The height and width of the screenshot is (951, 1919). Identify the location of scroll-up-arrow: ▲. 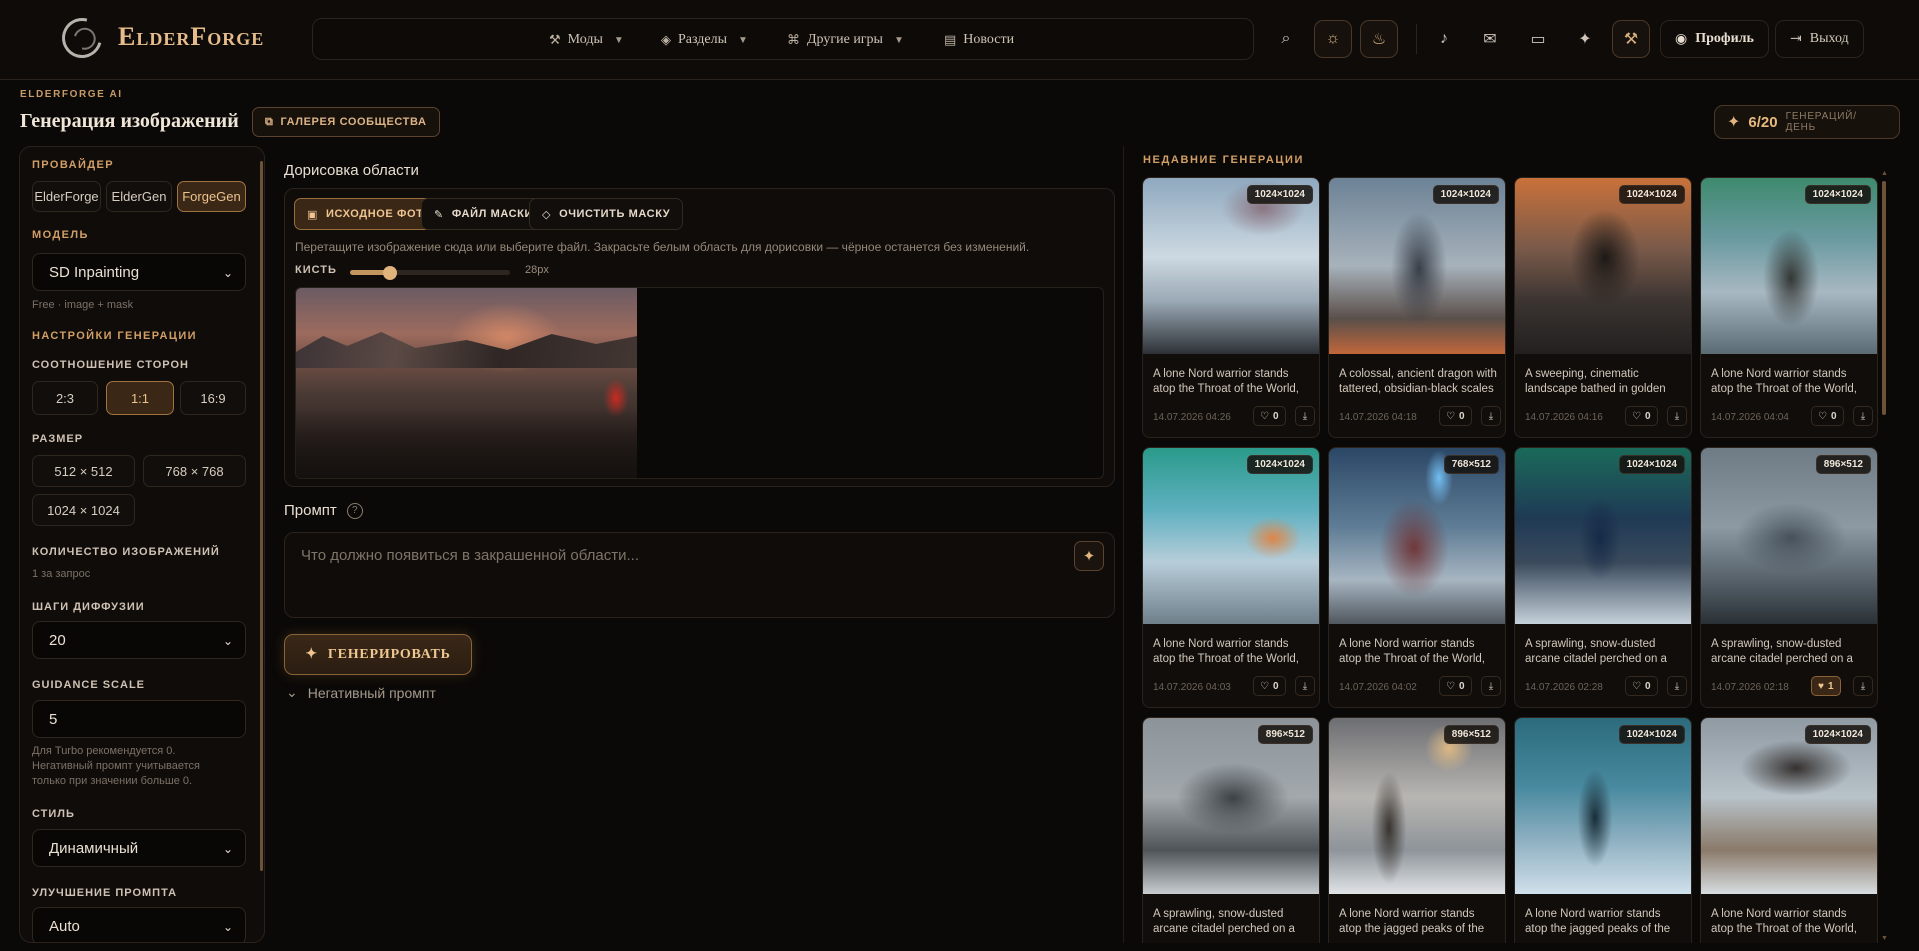
(1884, 173).